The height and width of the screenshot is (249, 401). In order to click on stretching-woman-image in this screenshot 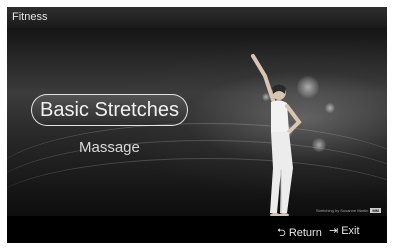, I will do `click(276, 135)`.